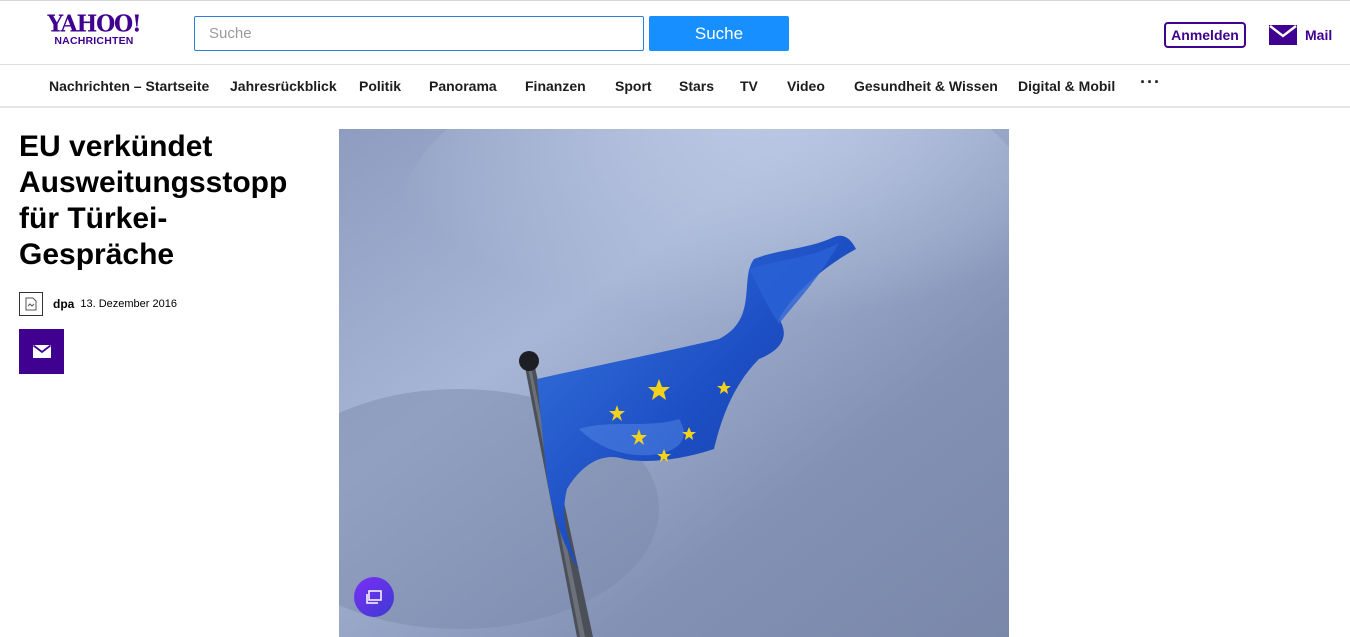  I want to click on nav-more-button: ···, so click(1150, 82).